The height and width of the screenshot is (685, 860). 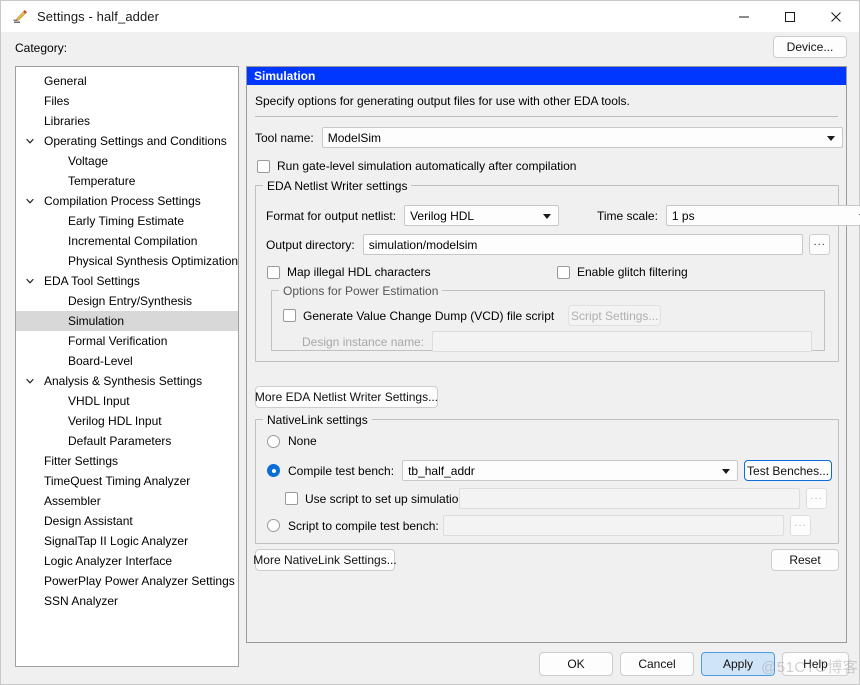 I want to click on tree-item-label: Early Timing Estimate, so click(x=126, y=221).